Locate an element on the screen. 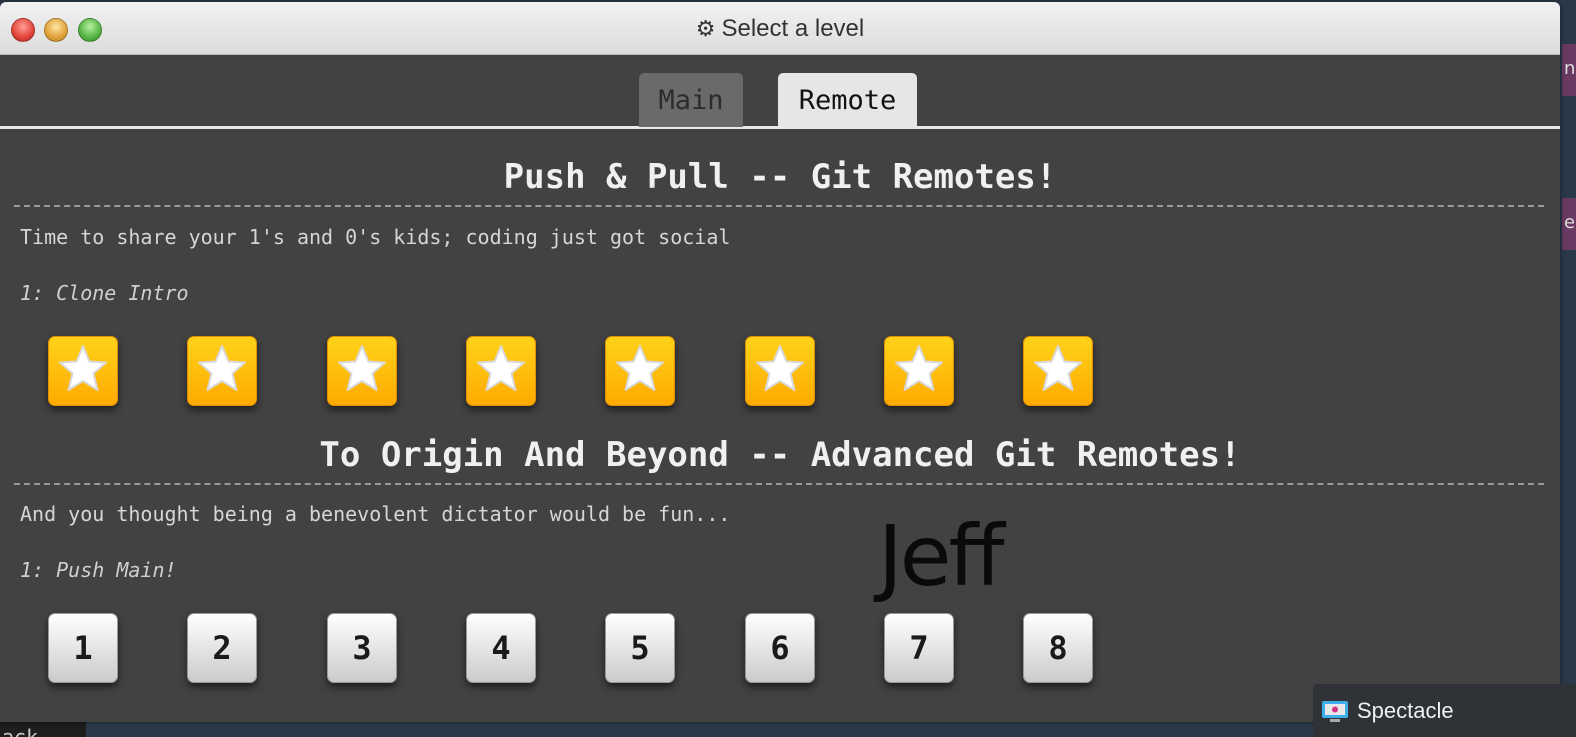 The image size is (1576, 737). level-number: 3 is located at coordinates (362, 648).